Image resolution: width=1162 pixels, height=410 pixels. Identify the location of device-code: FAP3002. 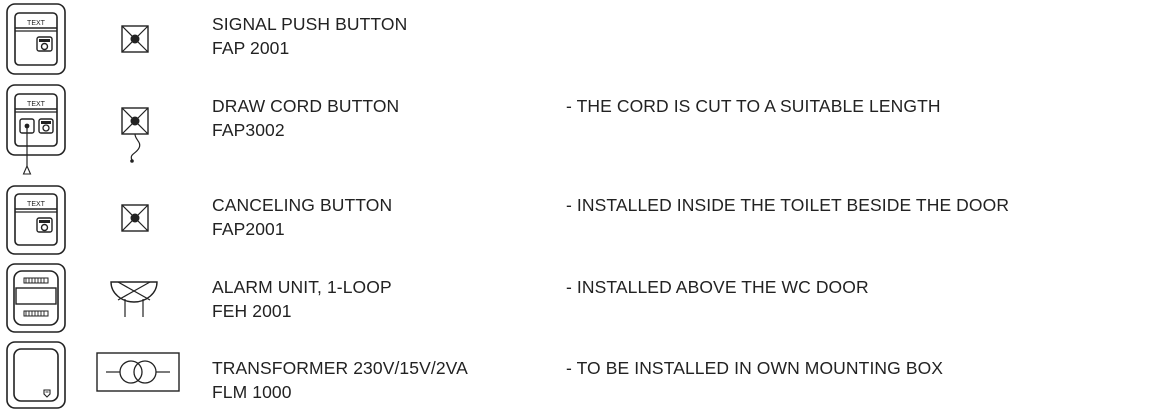
(248, 130).